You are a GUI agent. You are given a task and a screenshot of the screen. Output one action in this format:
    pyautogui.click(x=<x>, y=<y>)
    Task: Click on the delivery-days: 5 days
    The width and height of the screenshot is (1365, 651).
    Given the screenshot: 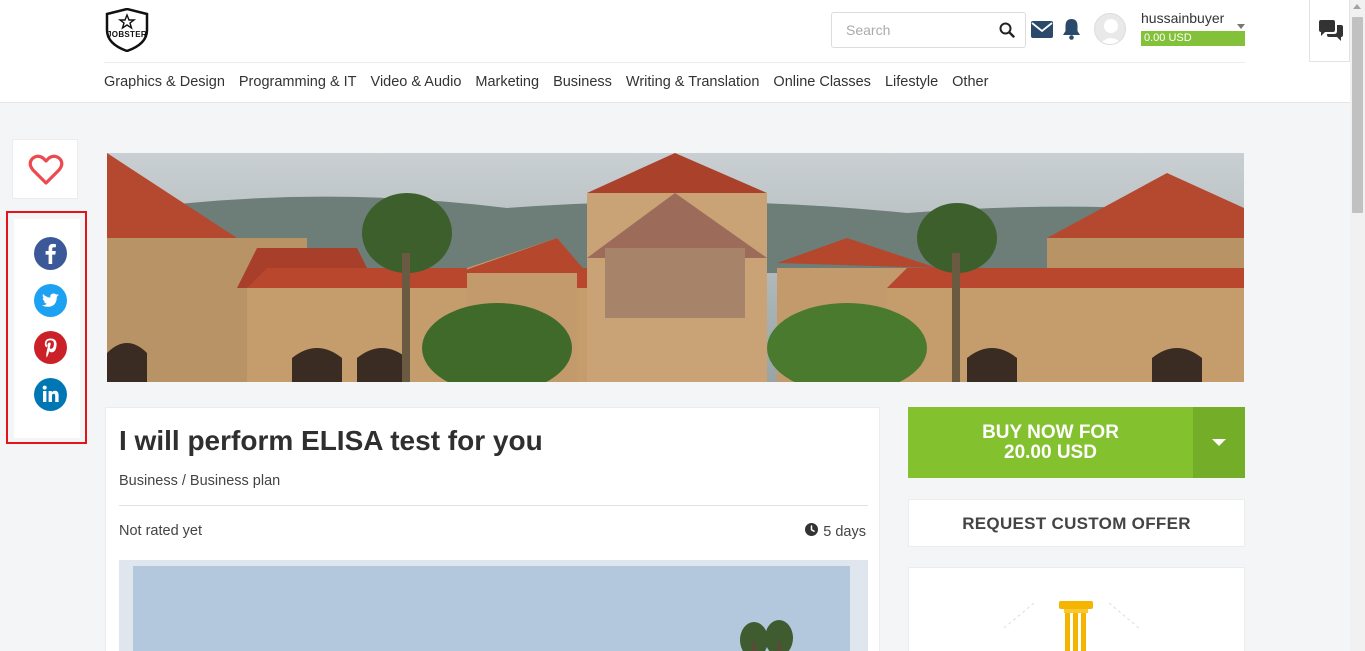 What is the action you would take?
    pyautogui.click(x=844, y=531)
    